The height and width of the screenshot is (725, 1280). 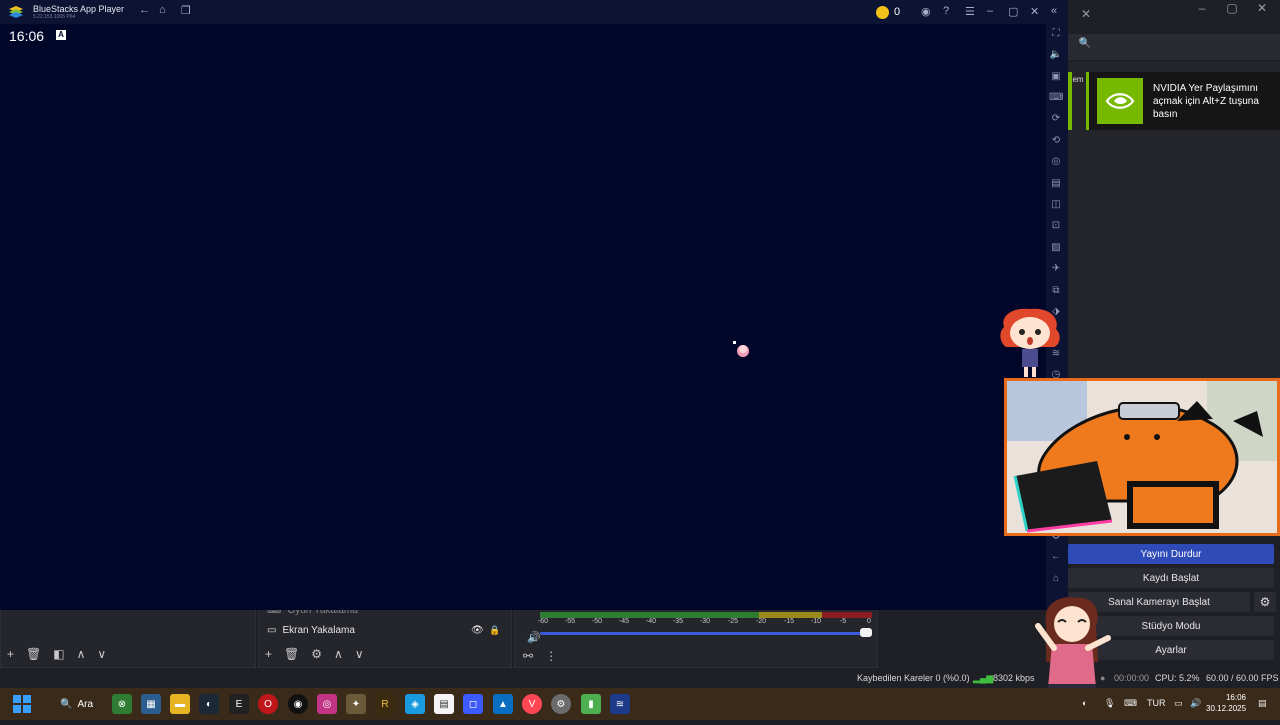 What do you see at coordinates (1262, 703) in the screenshot?
I see `notification-icon: ▤` at bounding box center [1262, 703].